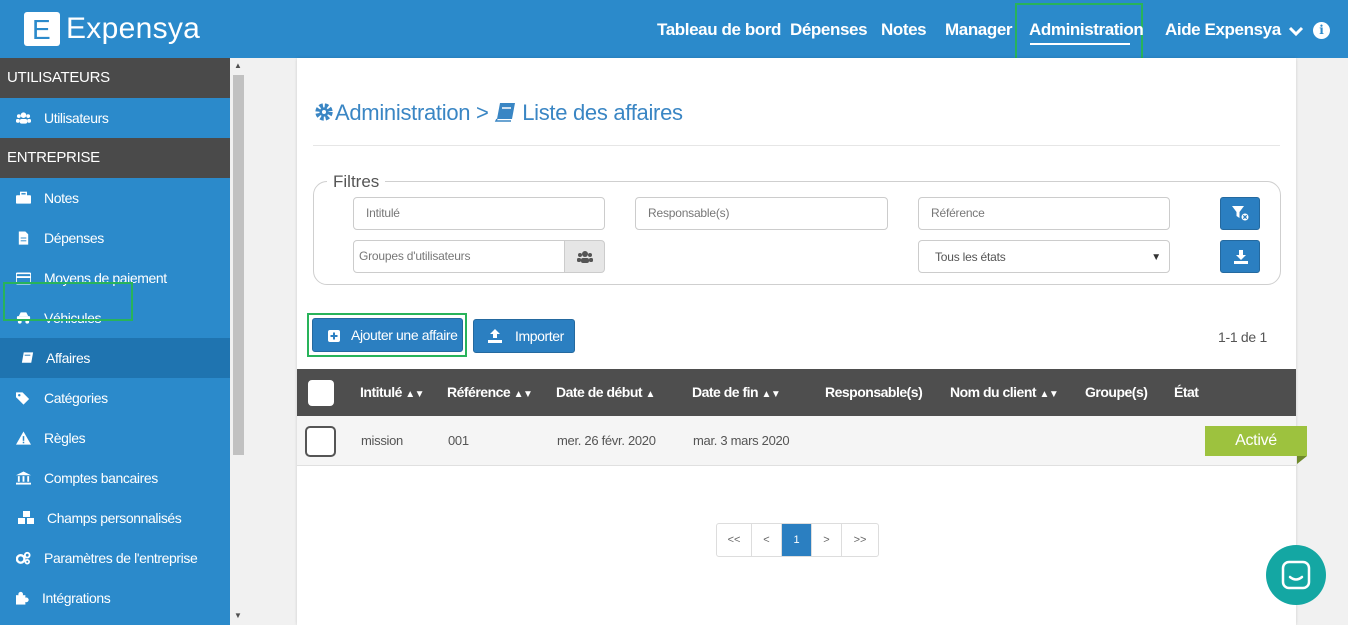 The image size is (1348, 625). I want to click on cogs-icon, so click(23, 558).